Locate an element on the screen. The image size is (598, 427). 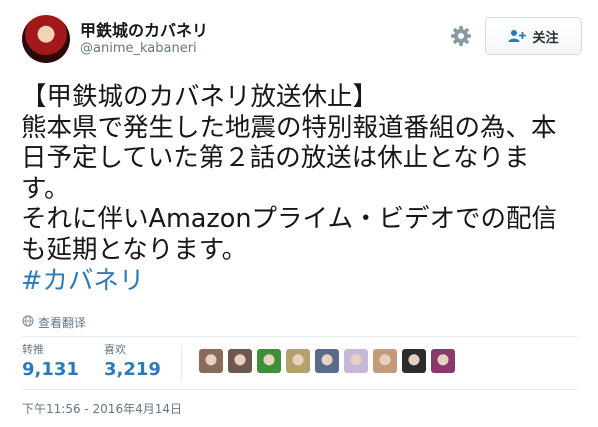
follow-button: 关注 is located at coordinates (533, 36).